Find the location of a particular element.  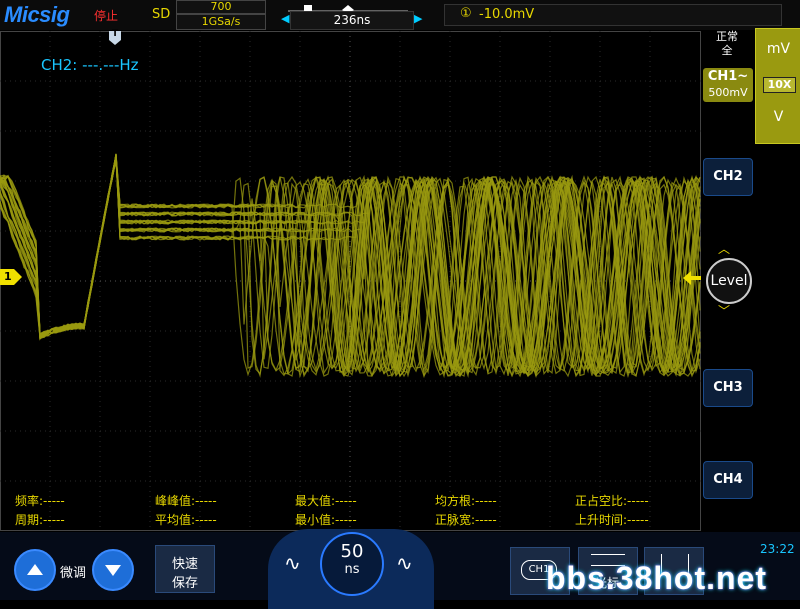

trigger-level-box: ① -10.0mV is located at coordinates (613, 15).